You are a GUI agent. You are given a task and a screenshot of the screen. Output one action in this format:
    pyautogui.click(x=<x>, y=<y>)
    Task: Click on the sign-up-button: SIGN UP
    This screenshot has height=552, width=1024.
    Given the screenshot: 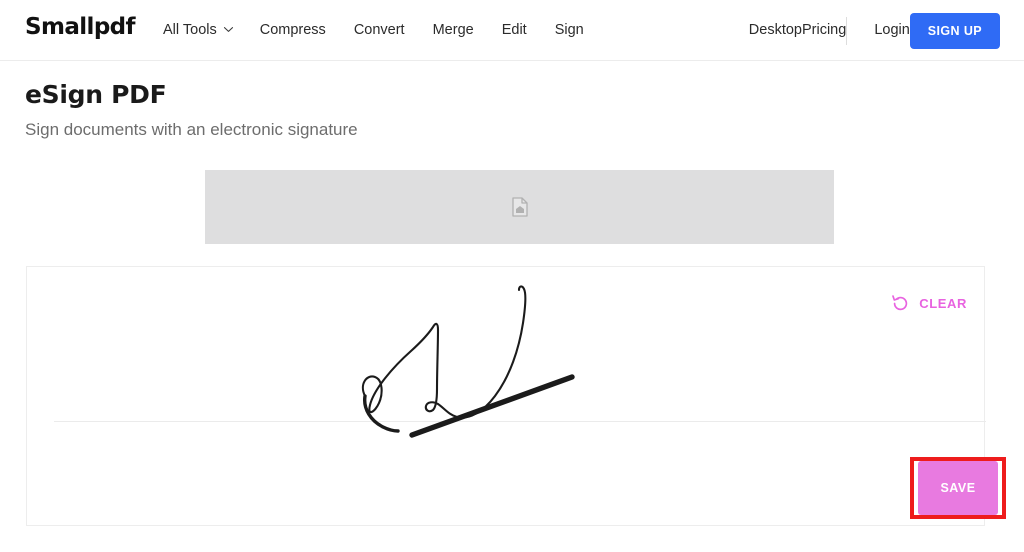 What is the action you would take?
    pyautogui.click(x=954, y=30)
    